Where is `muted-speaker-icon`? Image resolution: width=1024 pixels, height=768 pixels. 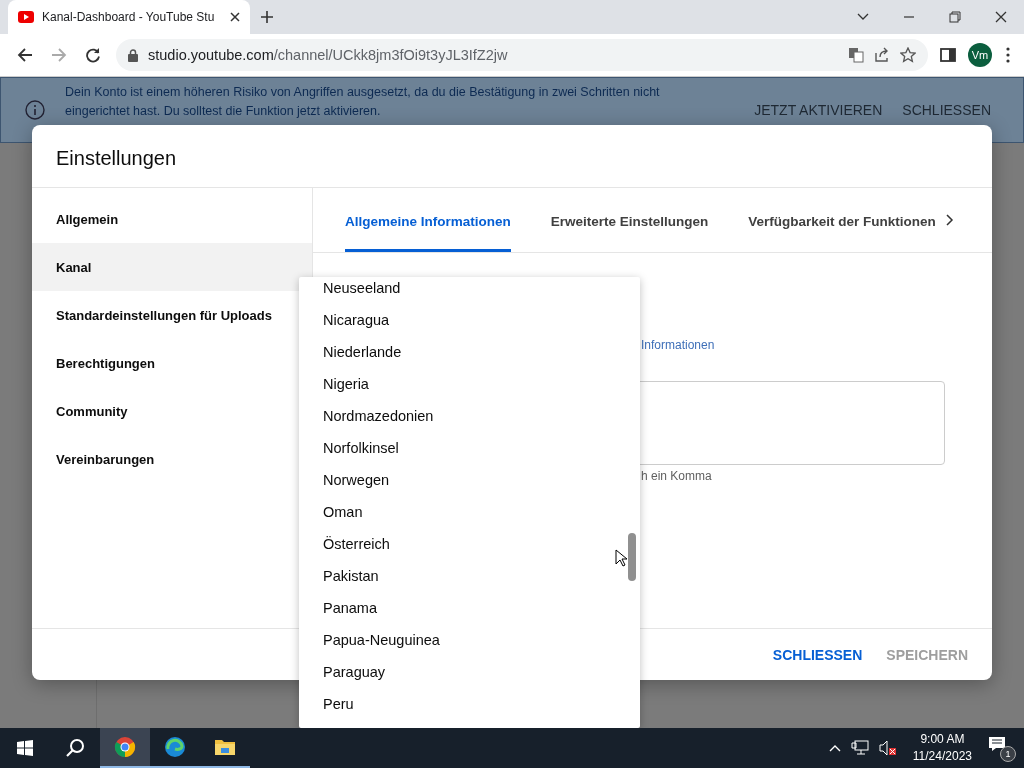
muted-speaker-icon is located at coordinates (887, 748).